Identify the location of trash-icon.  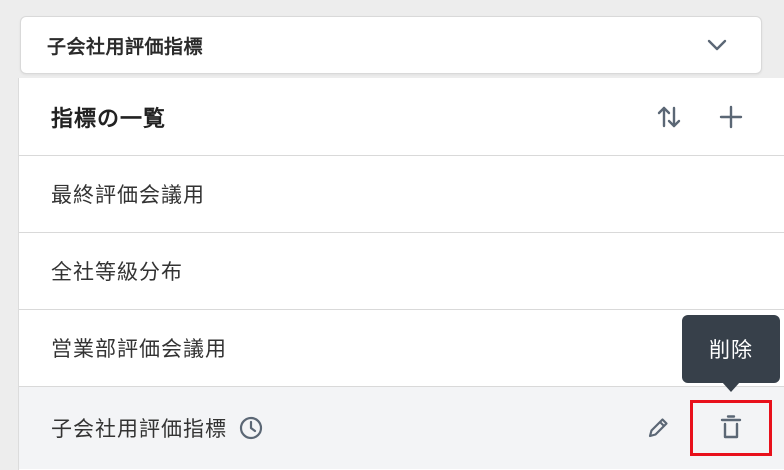
(731, 427).